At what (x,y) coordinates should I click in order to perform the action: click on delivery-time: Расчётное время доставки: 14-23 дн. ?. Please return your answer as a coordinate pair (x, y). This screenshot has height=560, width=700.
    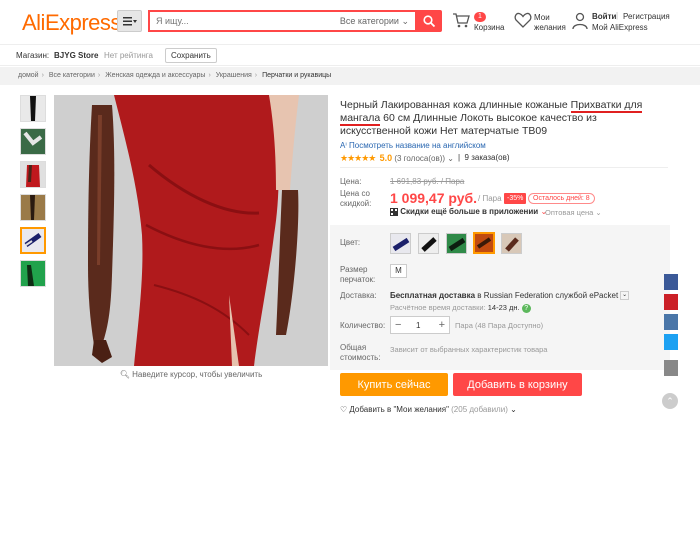
    Looking at the image, I should click on (460, 308).